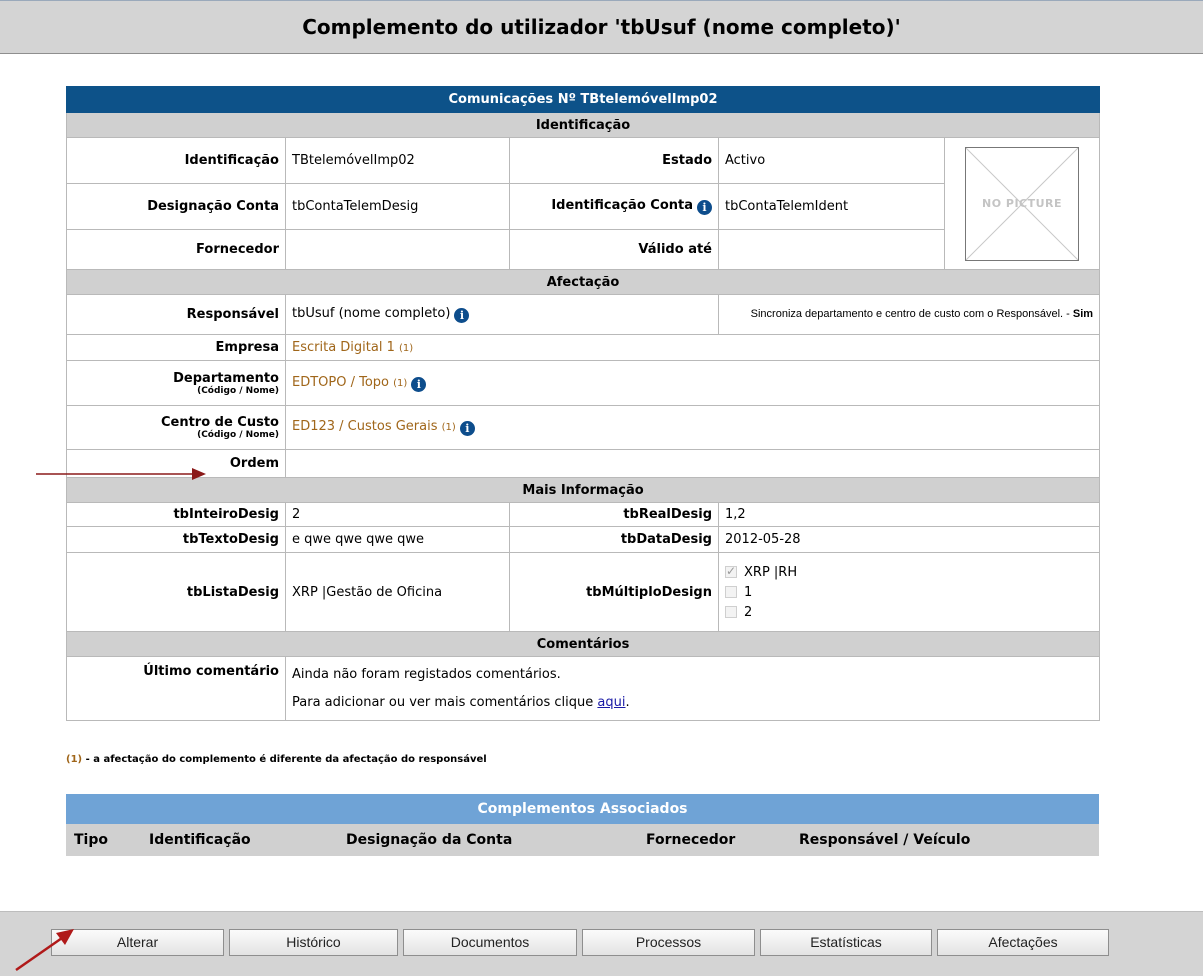  Describe the element at coordinates (583, 644) in the screenshot. I see `section-comentarios: Comentários` at that location.